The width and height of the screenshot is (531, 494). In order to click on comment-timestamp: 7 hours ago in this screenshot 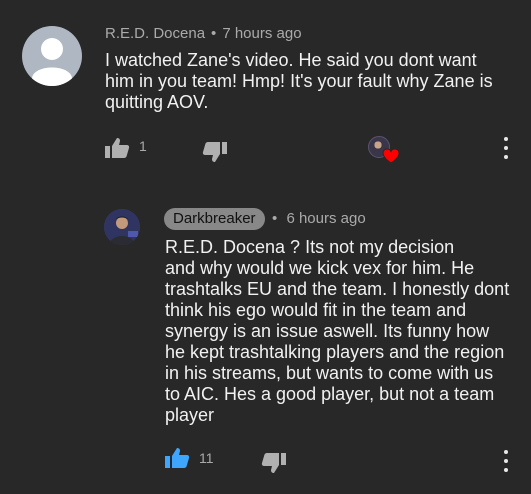, I will do `click(261, 33)`.